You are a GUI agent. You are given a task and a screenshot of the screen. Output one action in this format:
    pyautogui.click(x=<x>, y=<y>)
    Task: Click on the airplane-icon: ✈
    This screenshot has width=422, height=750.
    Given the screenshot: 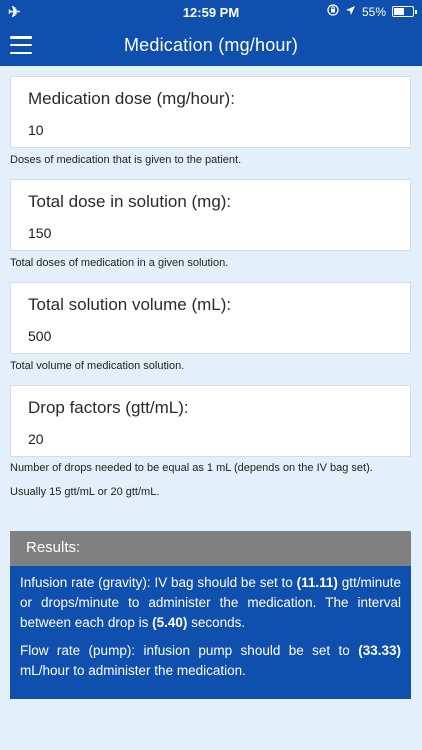 What is the action you would take?
    pyautogui.click(x=14, y=12)
    